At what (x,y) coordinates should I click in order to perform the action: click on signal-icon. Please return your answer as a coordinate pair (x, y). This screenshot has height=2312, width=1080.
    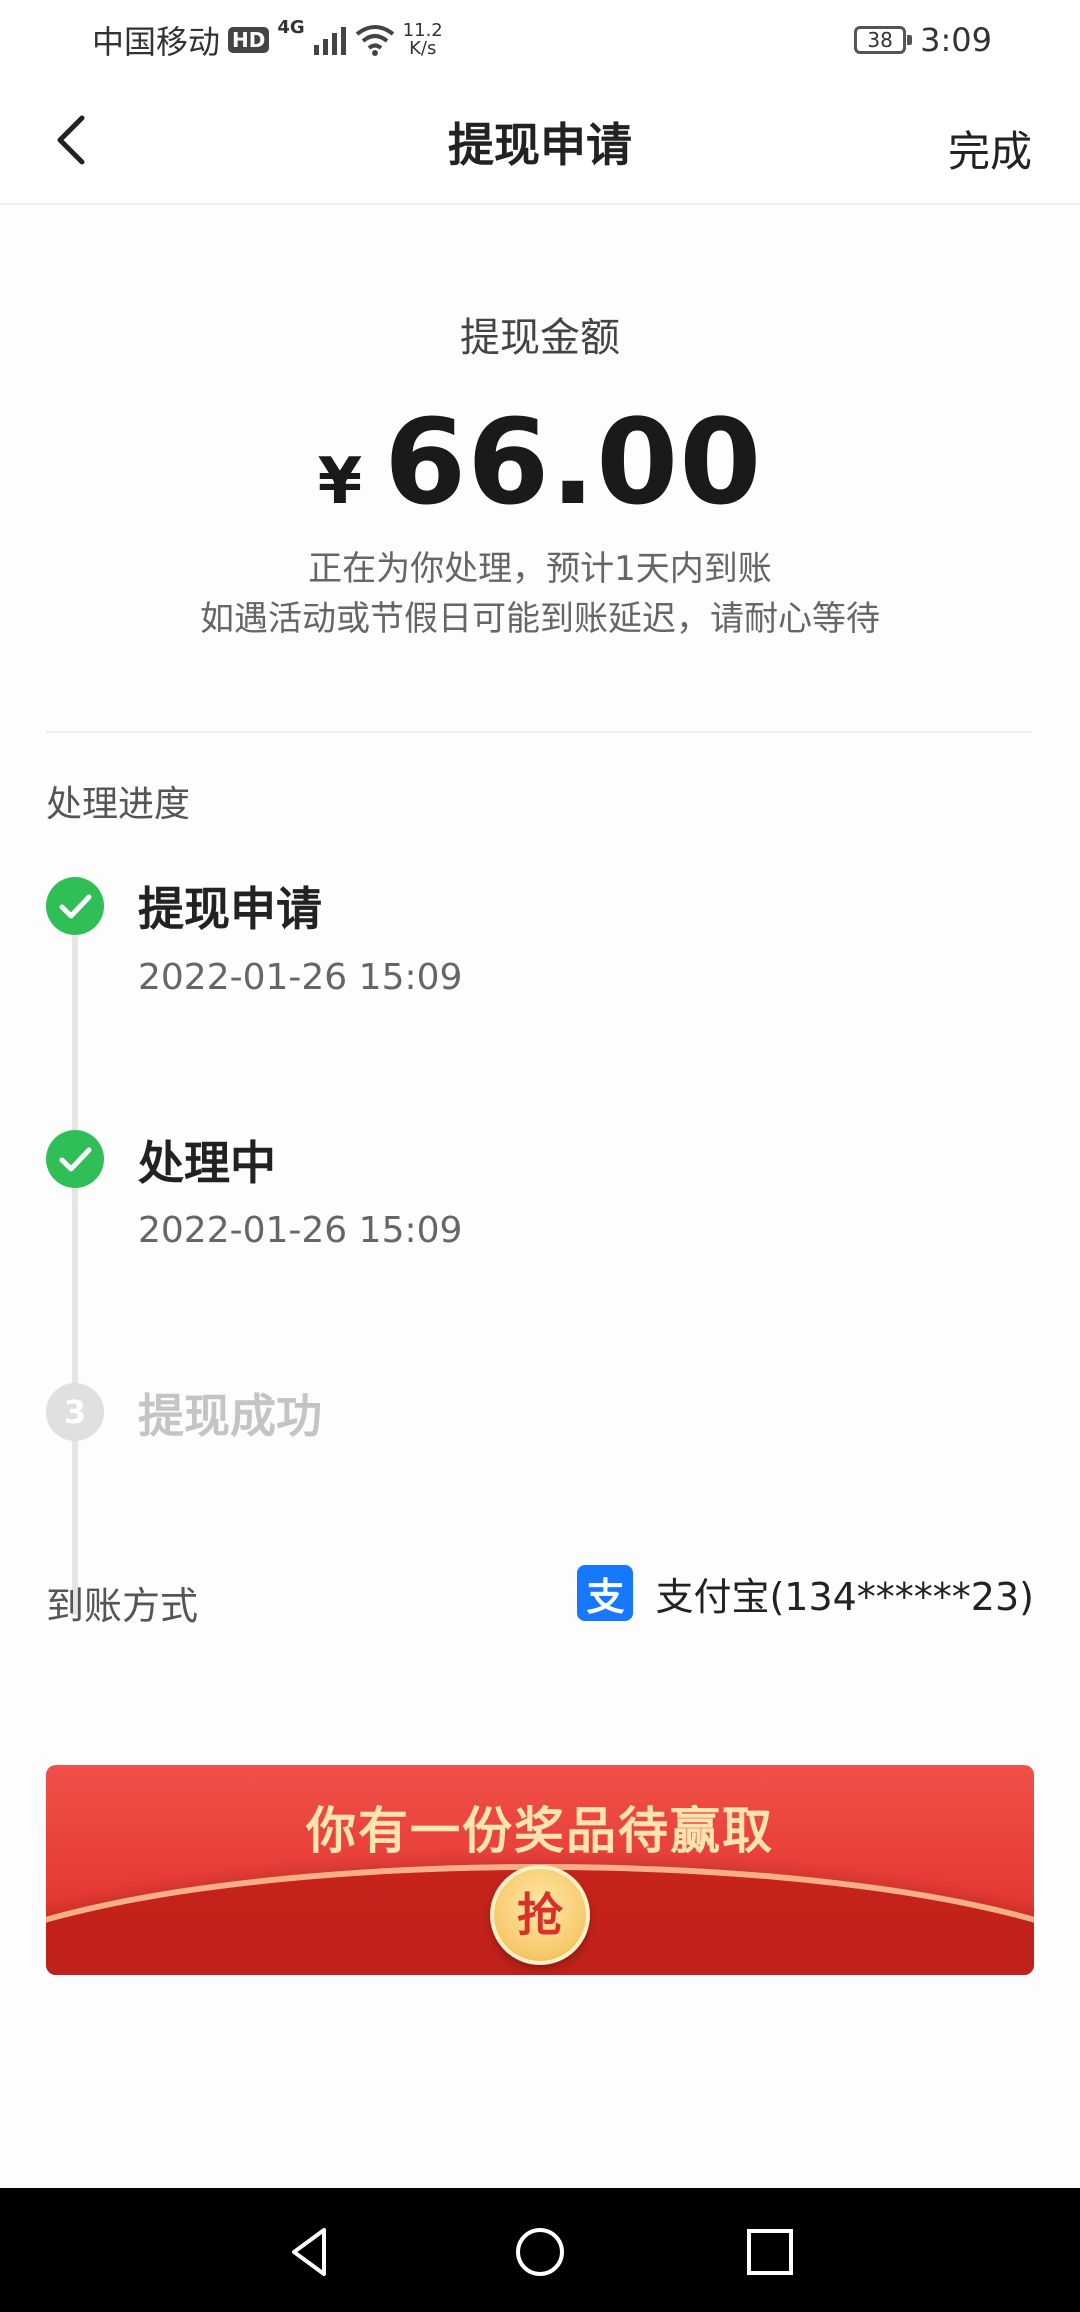
    Looking at the image, I should click on (329, 41).